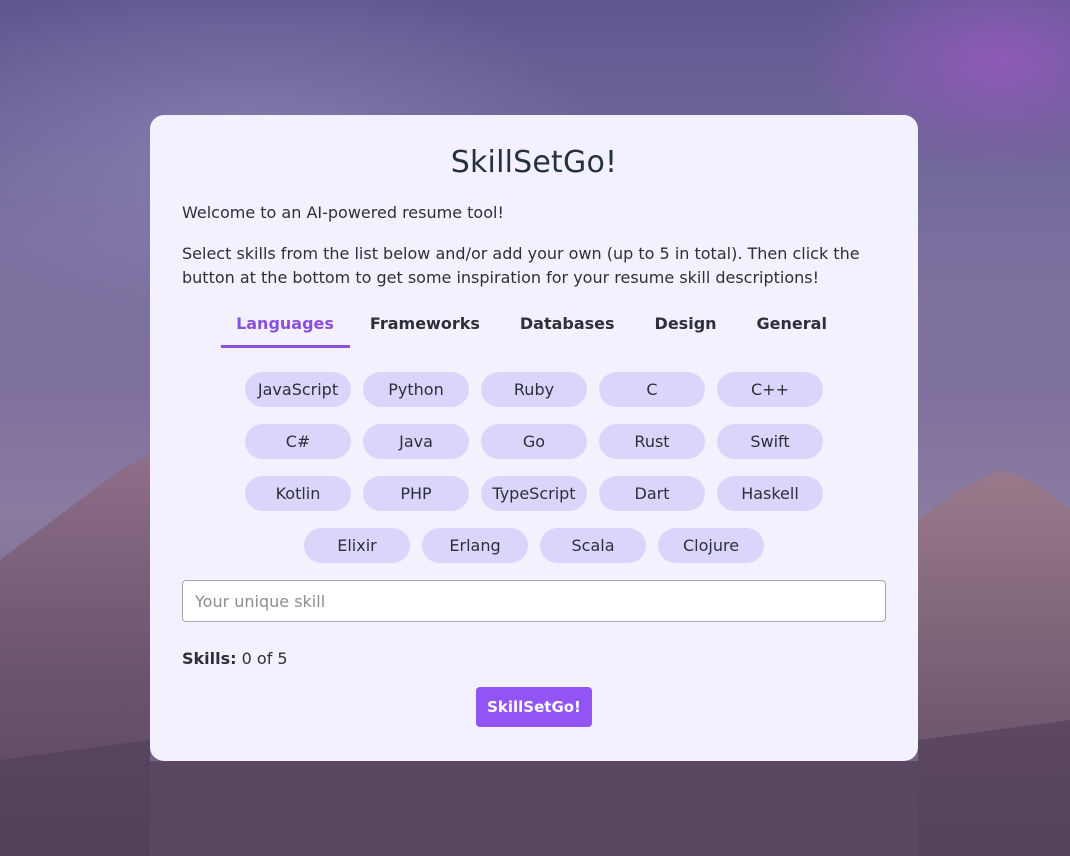 Image resolution: width=1070 pixels, height=856 pixels. Describe the element at coordinates (534, 658) in the screenshot. I see `skills-counter: Skills: 0 of 5` at that location.